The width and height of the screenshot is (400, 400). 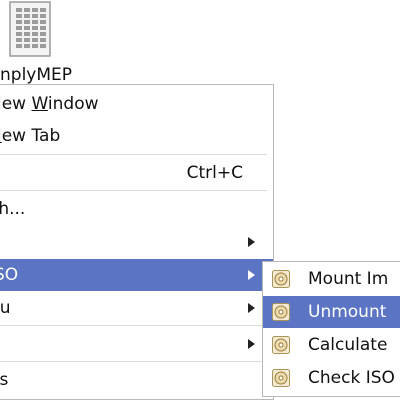 What do you see at coordinates (73, 104) in the screenshot?
I see `menu-item-label-post: indow` at bounding box center [73, 104].